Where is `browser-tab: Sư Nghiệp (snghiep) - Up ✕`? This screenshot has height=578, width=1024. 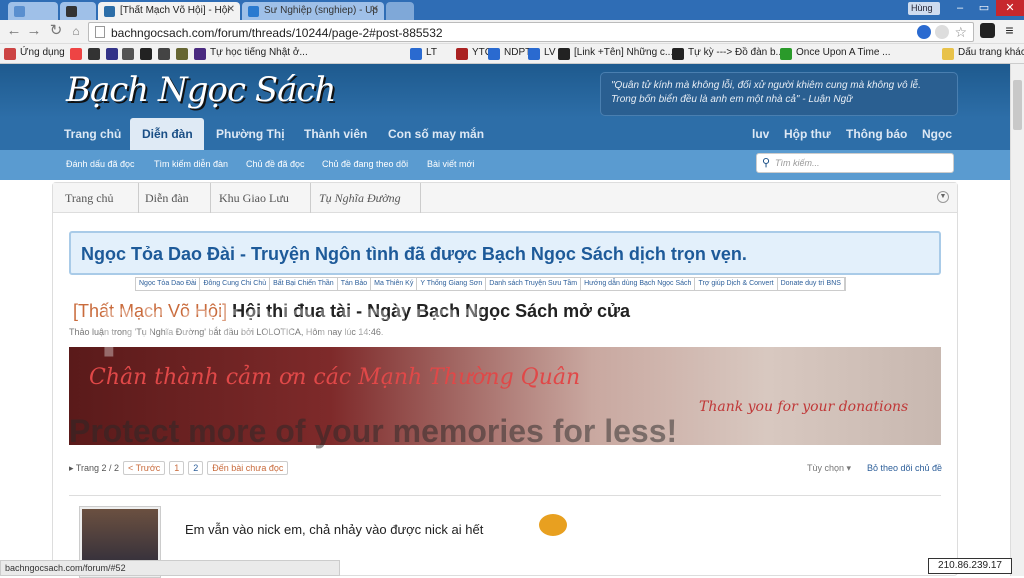
browser-tab: Sư Nghiệp (snghiep) - Up ✕ is located at coordinates (313, 11).